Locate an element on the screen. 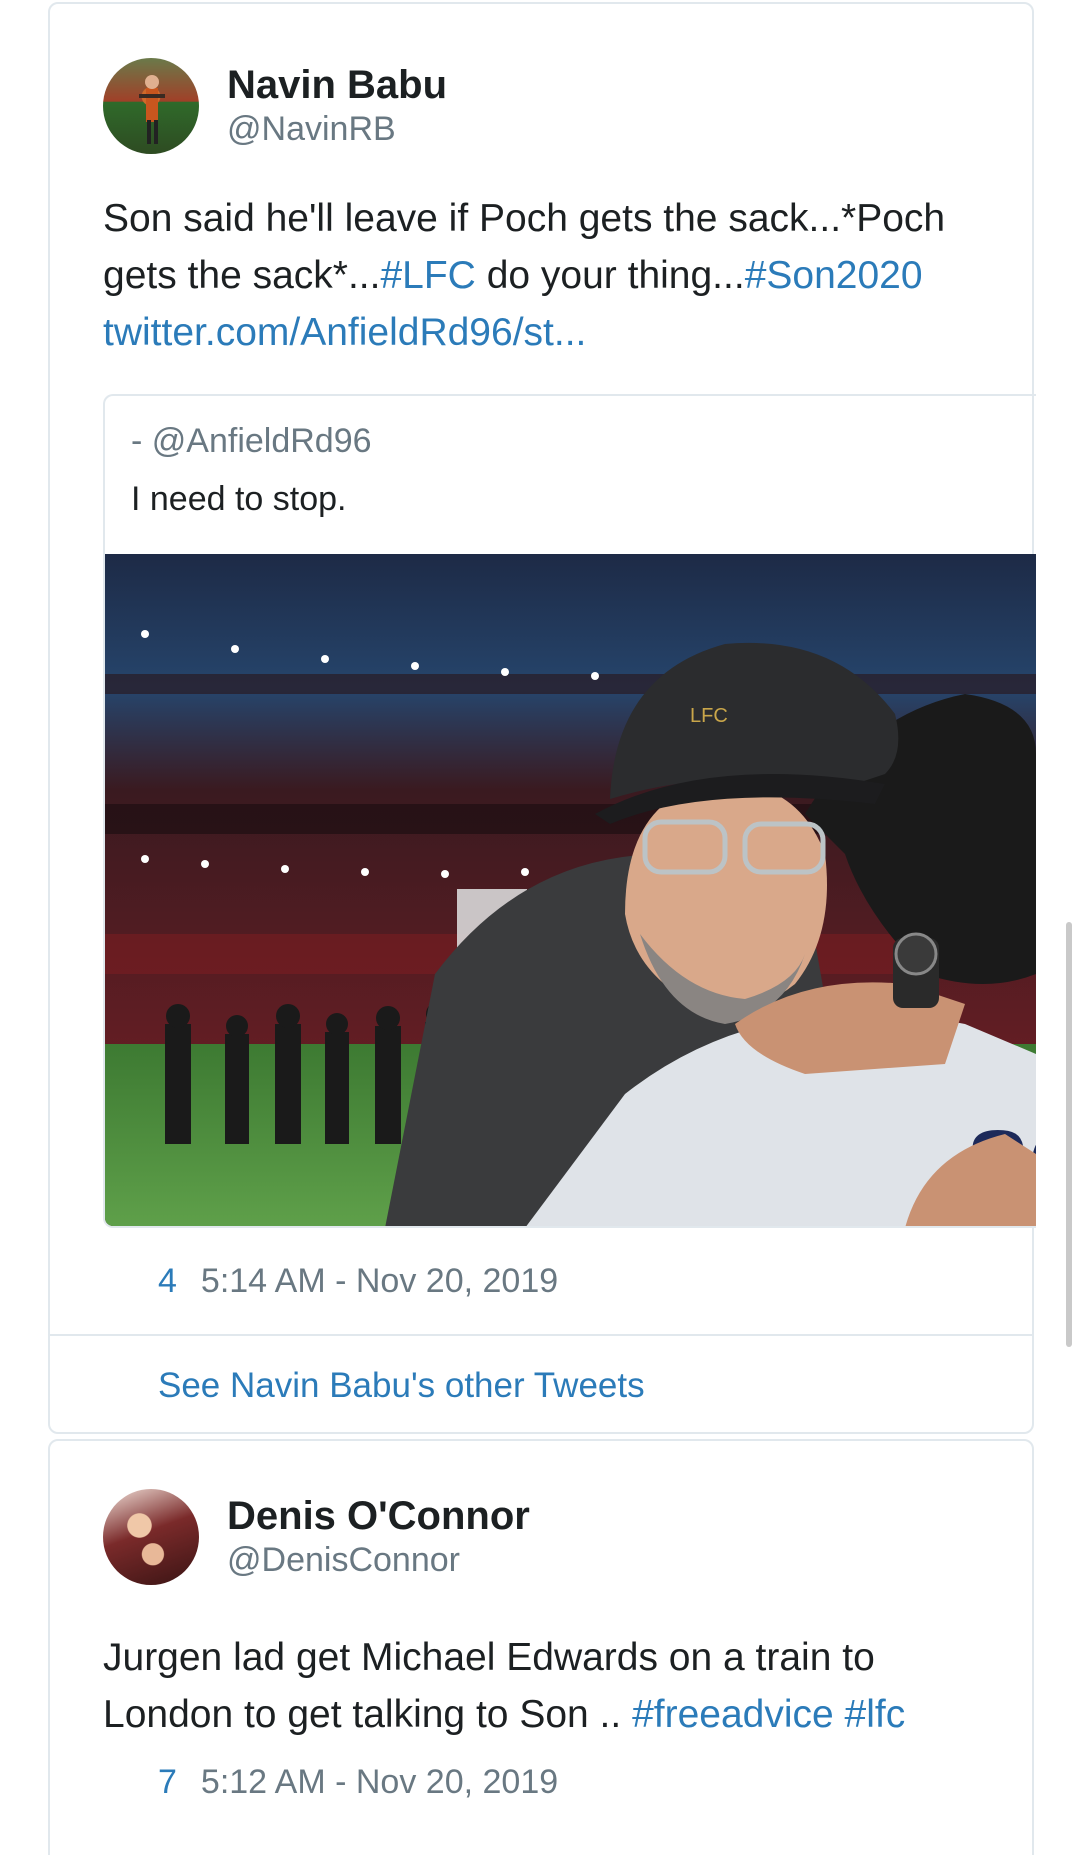  cap-badge: LFC is located at coordinates (709, 716).